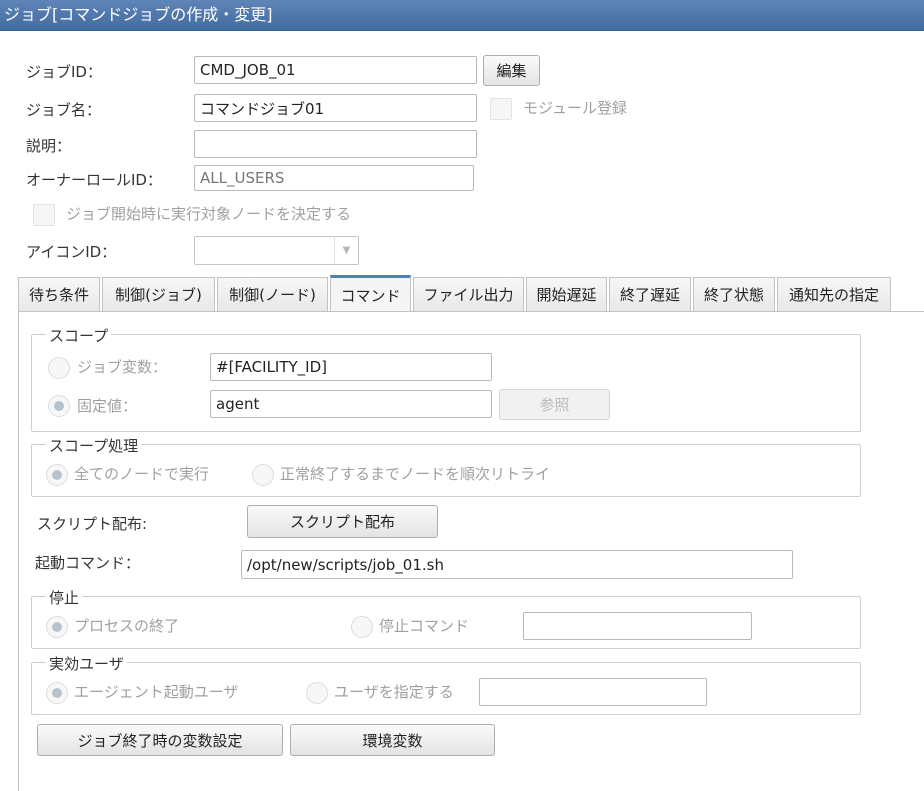 Image resolution: width=924 pixels, height=791 pixels. I want to click on tab-wait-condition: 待ち条件, so click(59, 294).